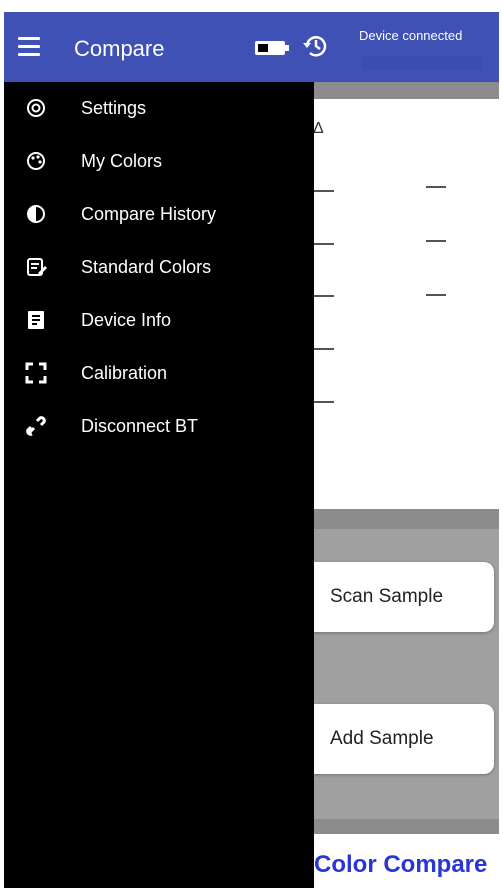  I want to click on nav-item-standard-colors: Standard Colors, so click(159, 268).